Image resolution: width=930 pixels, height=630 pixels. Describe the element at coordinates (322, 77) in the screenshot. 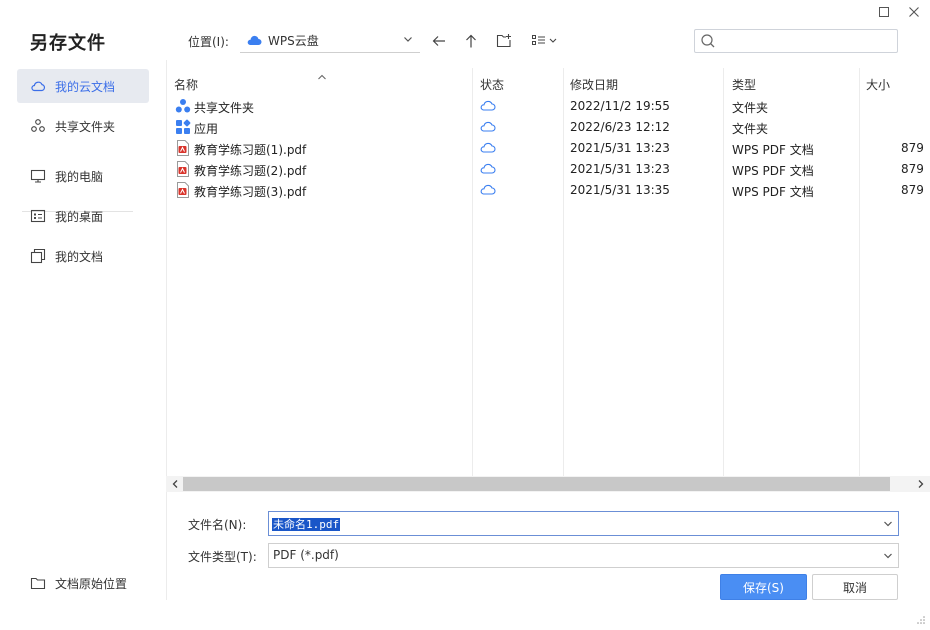

I see `sort-ascending-icon` at that location.